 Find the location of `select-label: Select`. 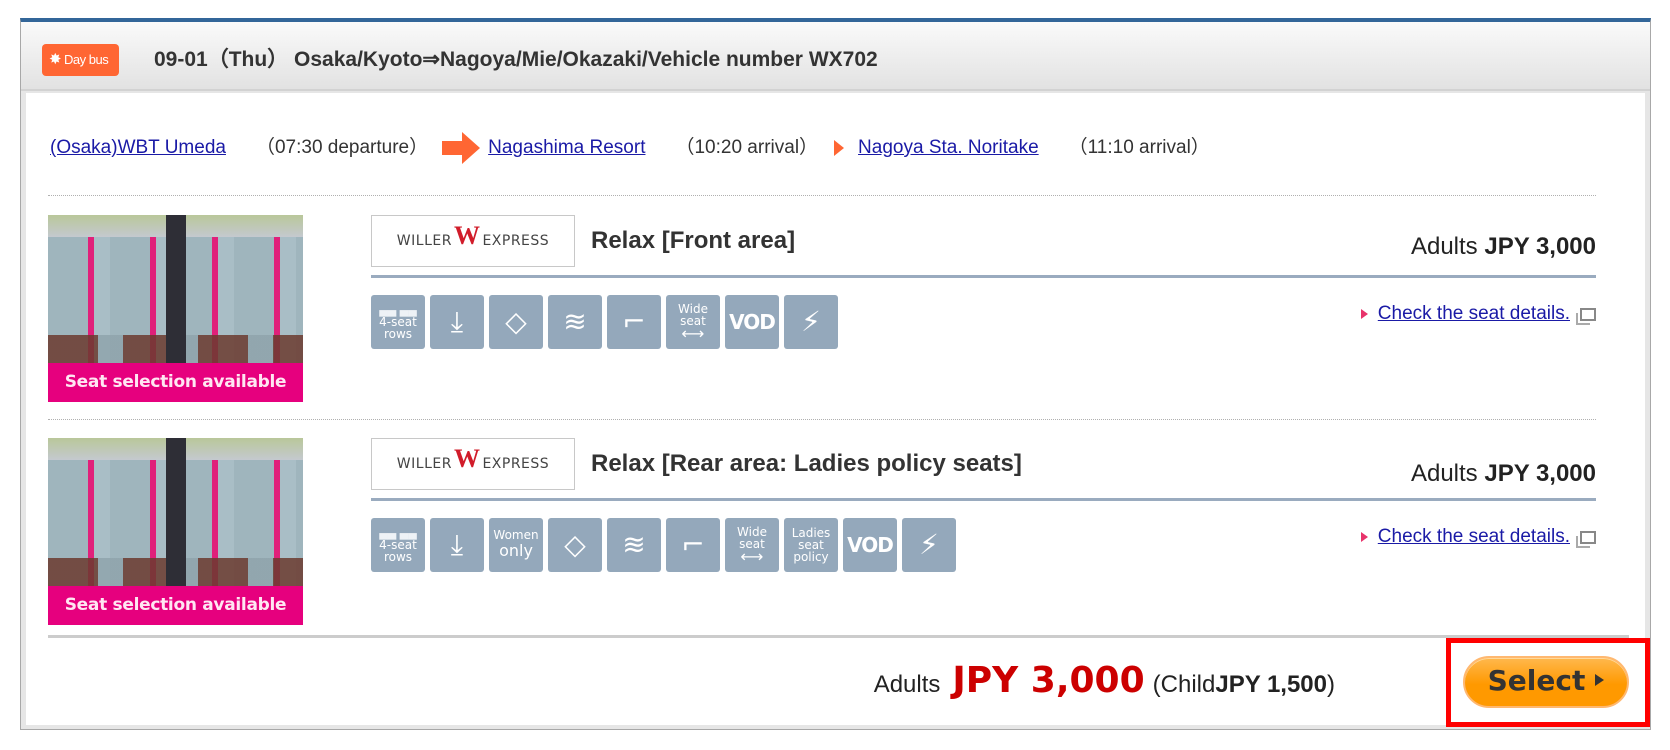

select-label: Select is located at coordinates (1536, 680).